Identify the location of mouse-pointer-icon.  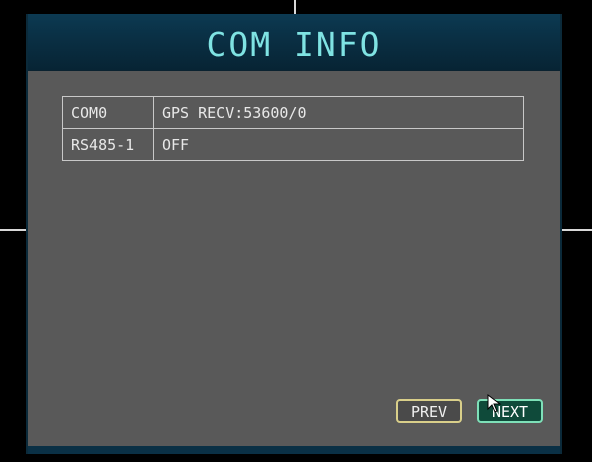
(494, 403).